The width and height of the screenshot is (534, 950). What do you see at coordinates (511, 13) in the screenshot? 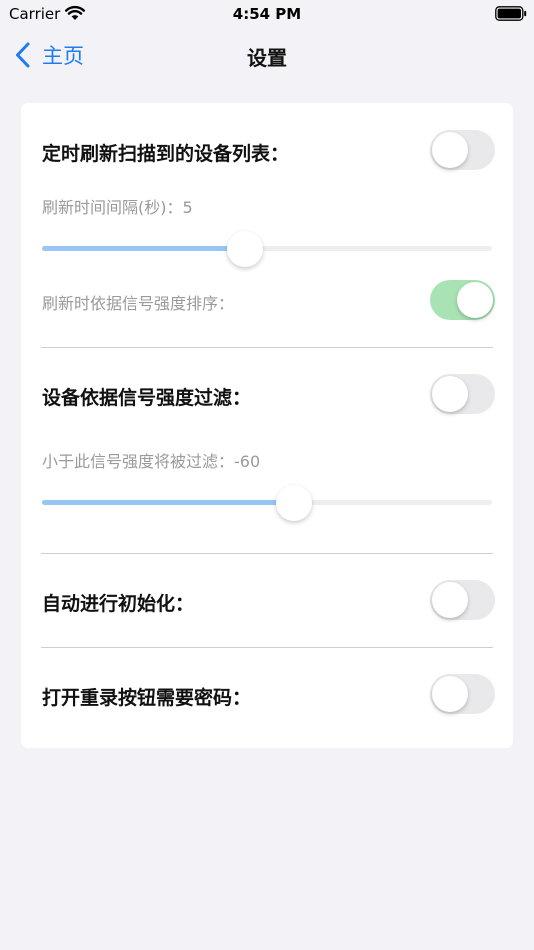
I see `battery-icon` at bounding box center [511, 13].